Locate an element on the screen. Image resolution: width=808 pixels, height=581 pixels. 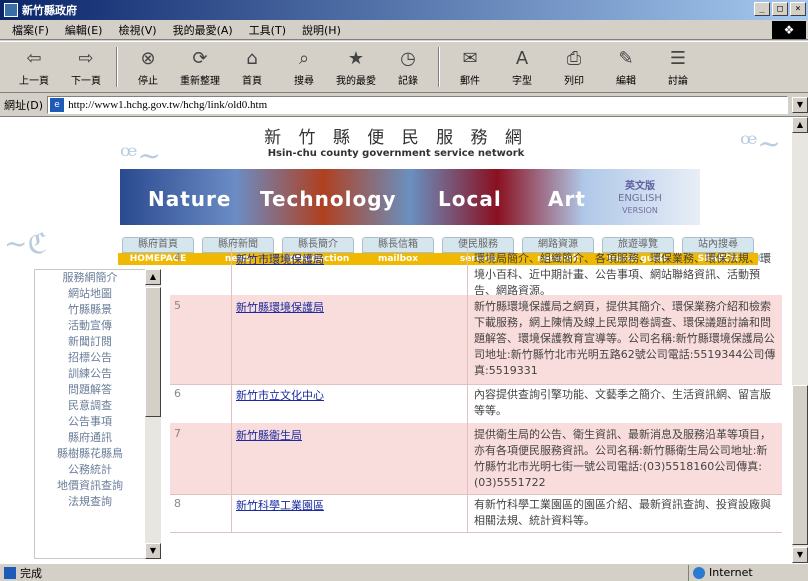
sidebar-item: 活動宣傳 is located at coordinates (90, 326).